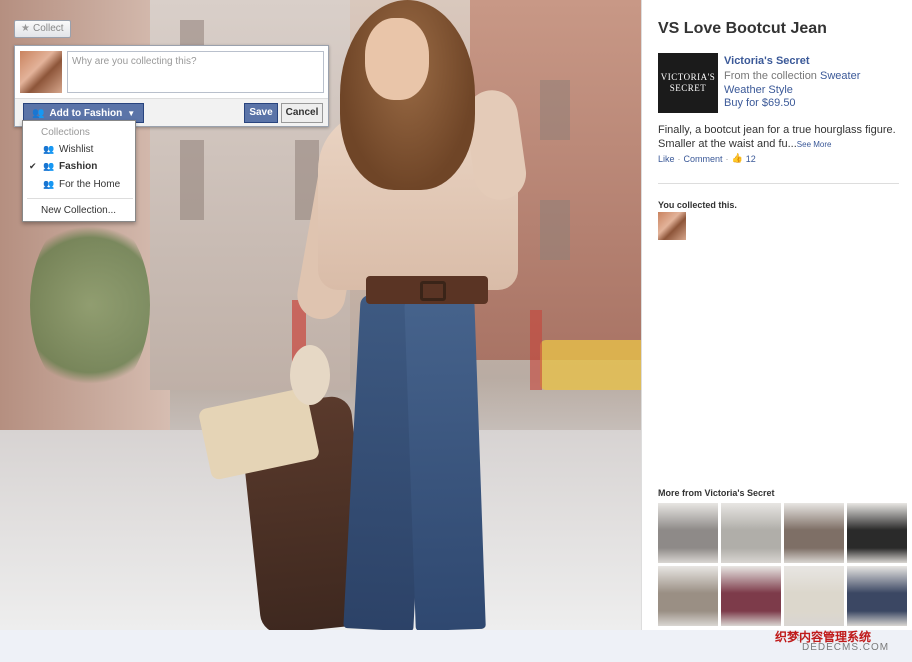  I want to click on social-actions: Like · Comment · 👍 12, so click(707, 158).